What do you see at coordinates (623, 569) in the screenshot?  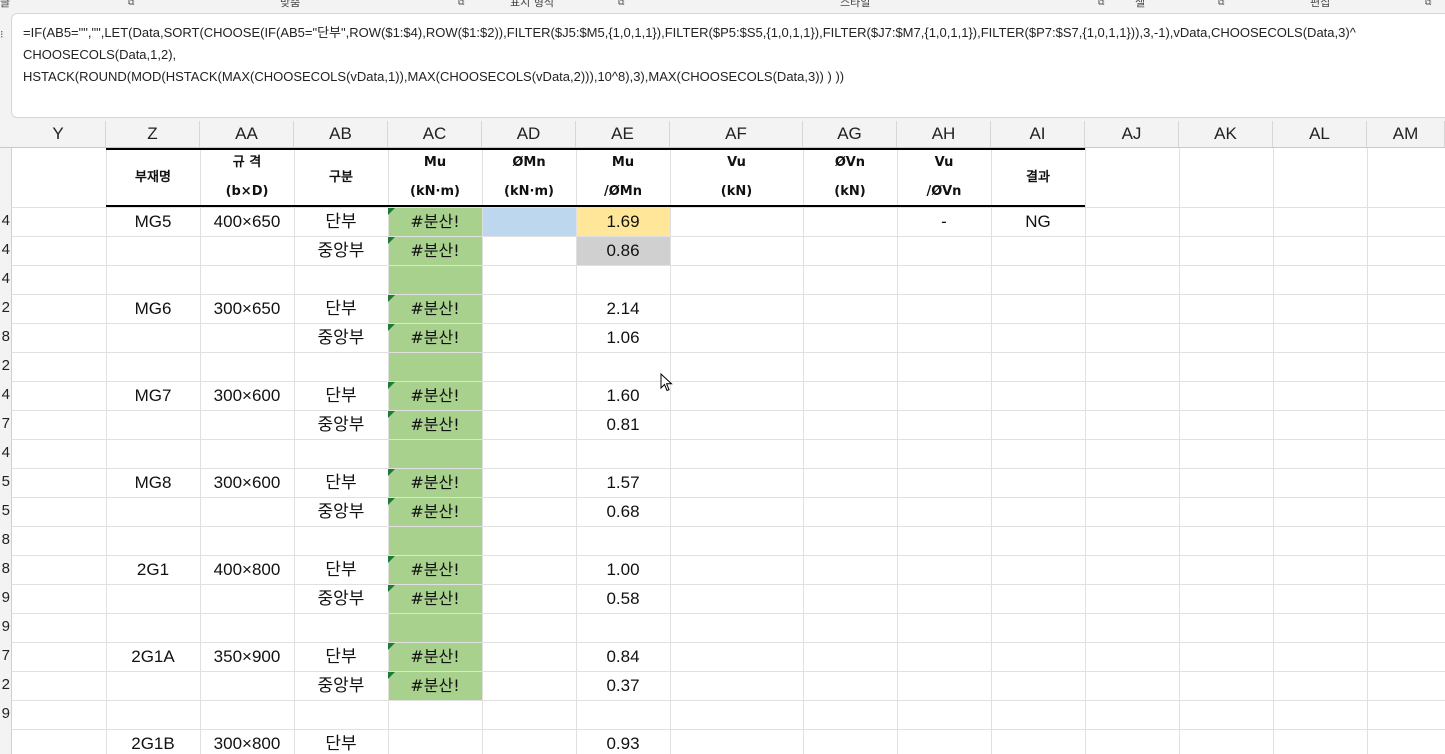 I see `cell-ratio: 1.00` at bounding box center [623, 569].